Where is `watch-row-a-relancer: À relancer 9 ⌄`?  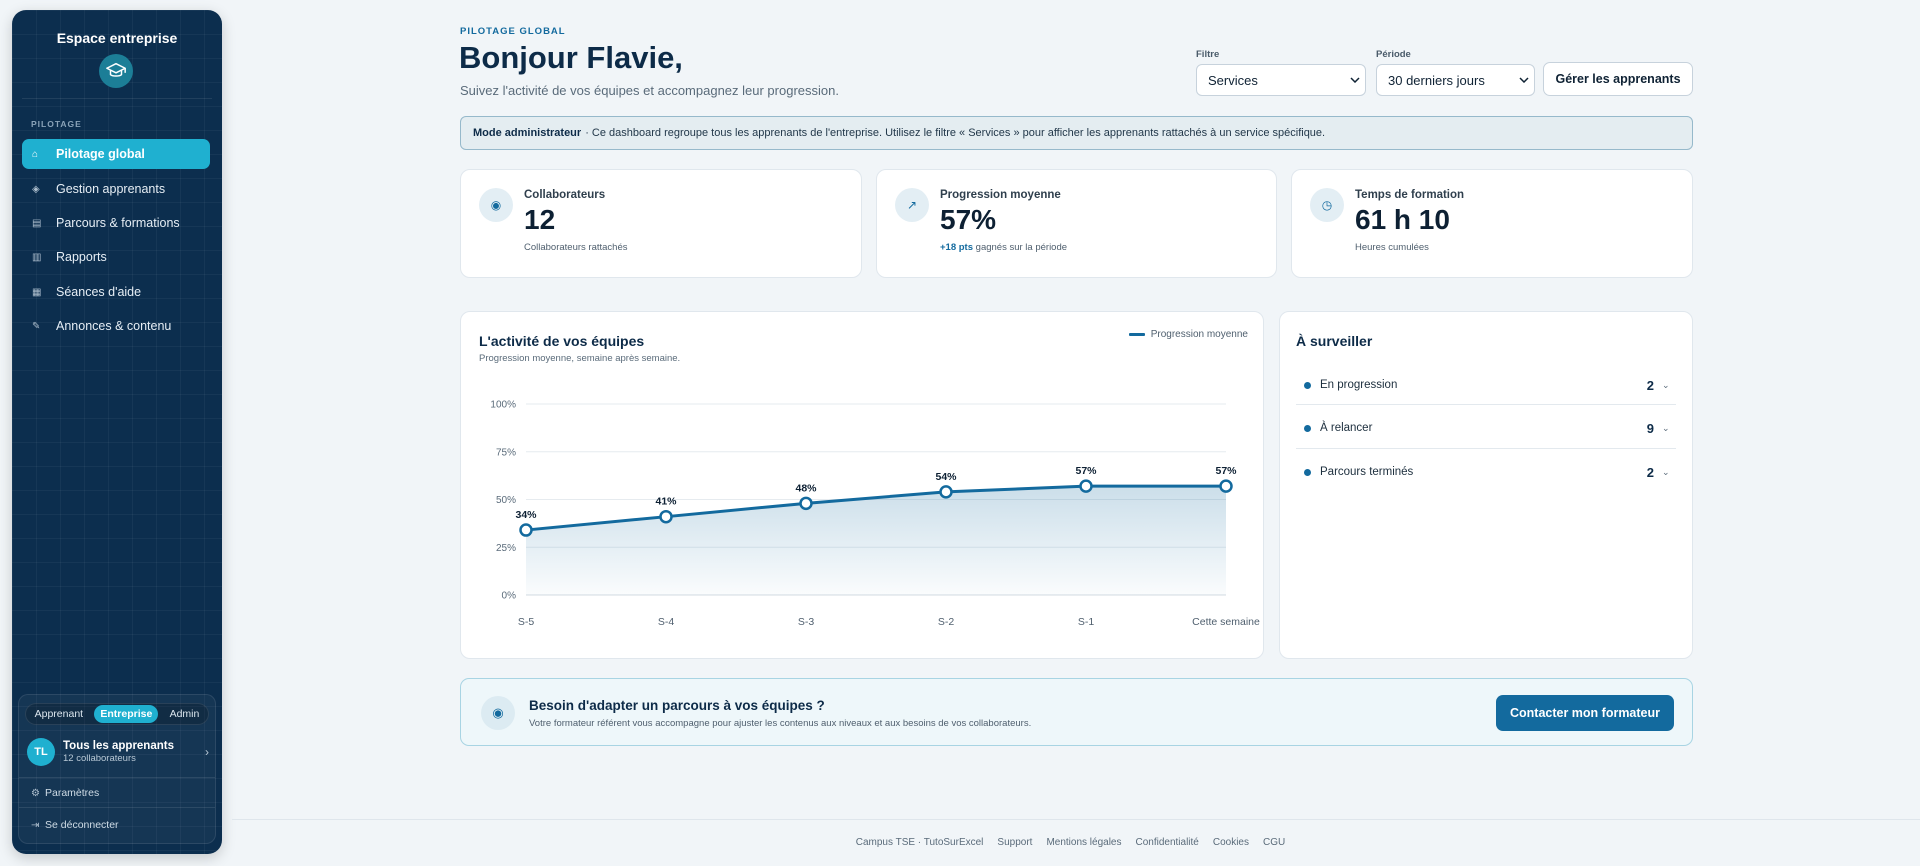 watch-row-a-relancer: À relancer 9 ⌄ is located at coordinates (1486, 428).